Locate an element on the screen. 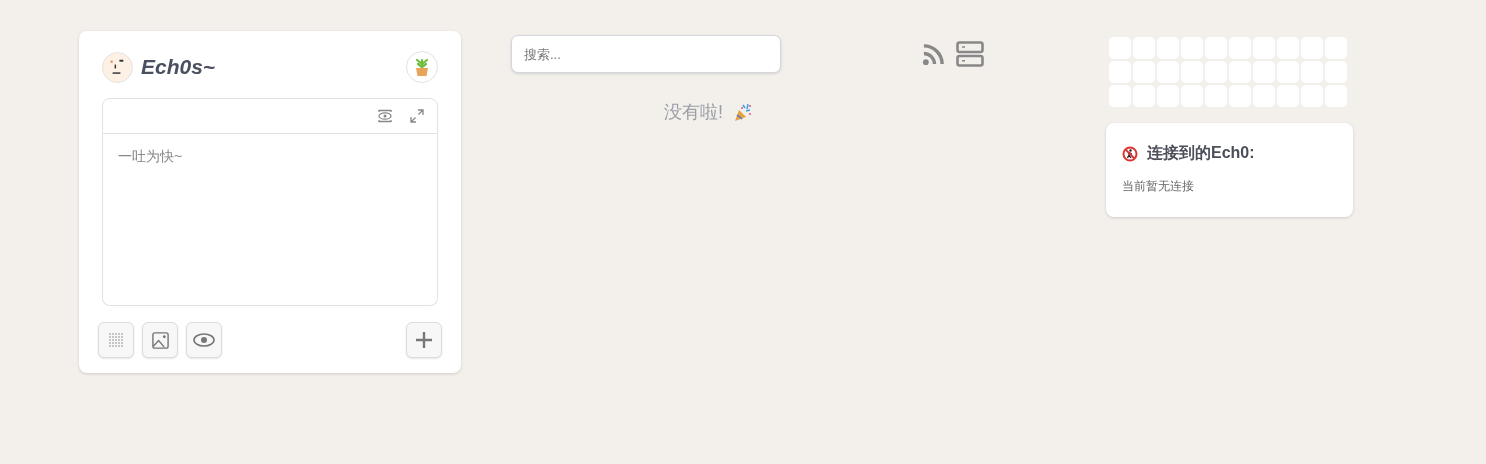  preview-icon is located at coordinates (385, 116).